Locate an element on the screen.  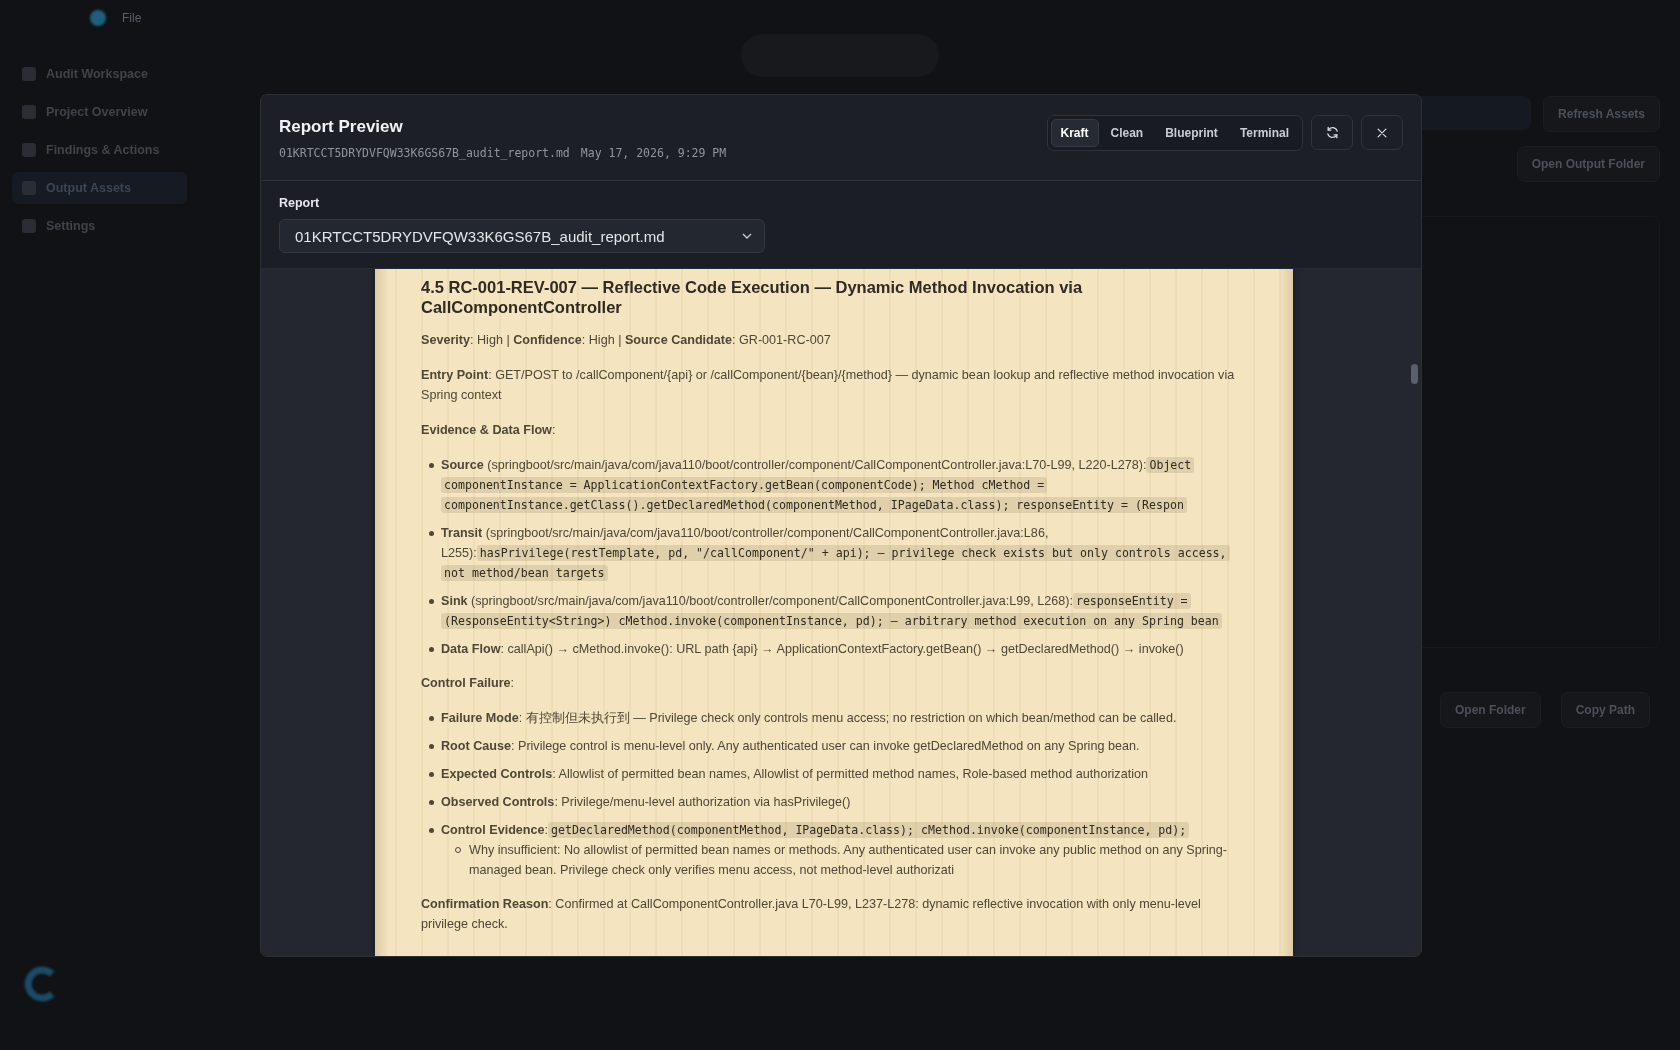
refresh-assets-button: Refresh Assets is located at coordinates (1601, 114).